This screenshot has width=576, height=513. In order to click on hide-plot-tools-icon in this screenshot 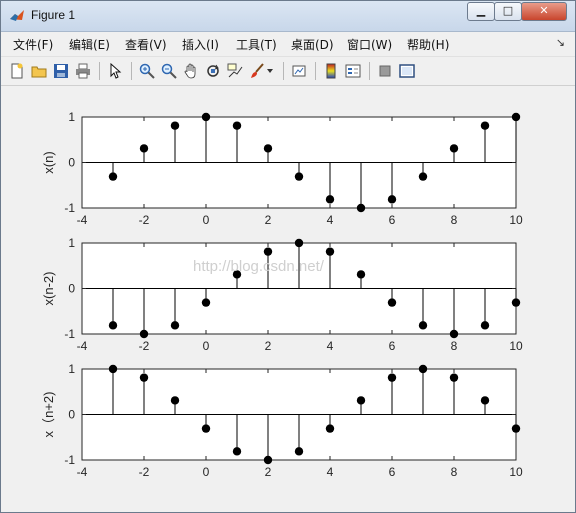, I will do `click(385, 71)`.